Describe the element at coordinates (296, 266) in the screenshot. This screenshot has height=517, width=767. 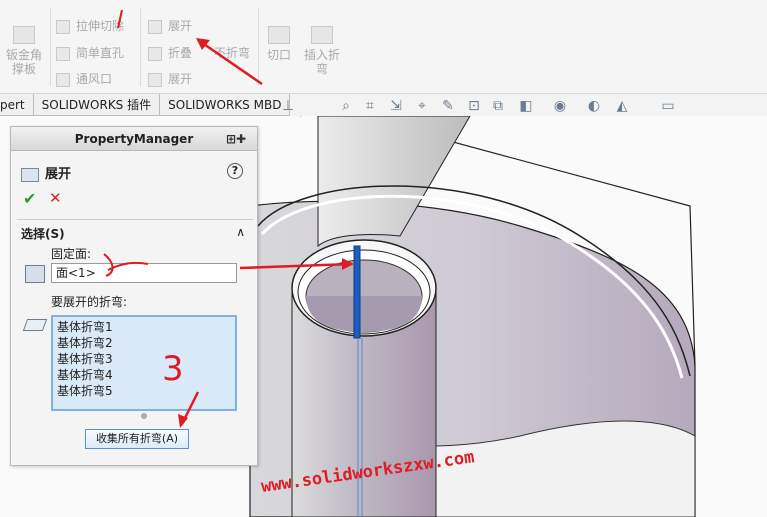
I see `annotation-arrow-face` at that location.